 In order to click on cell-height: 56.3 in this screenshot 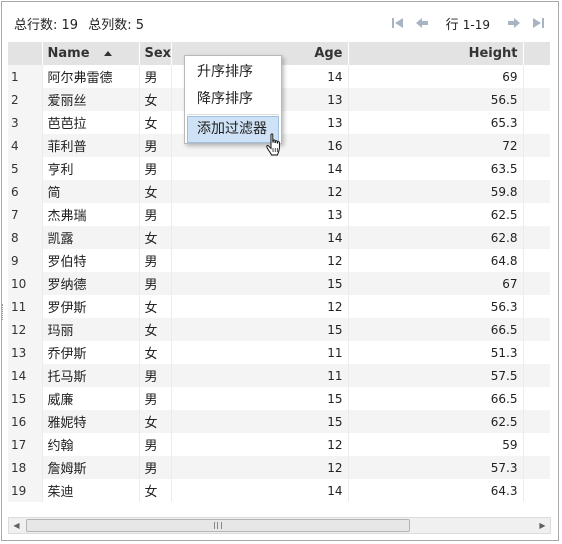, I will do `click(436, 306)`.